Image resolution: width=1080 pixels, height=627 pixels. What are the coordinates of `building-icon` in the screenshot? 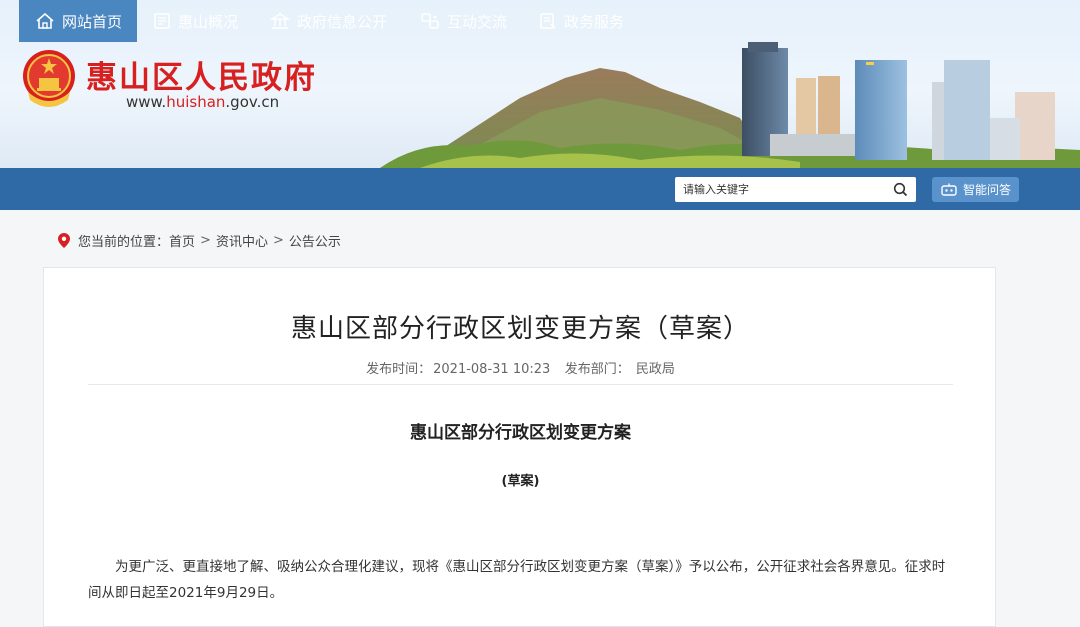 It's located at (280, 21).